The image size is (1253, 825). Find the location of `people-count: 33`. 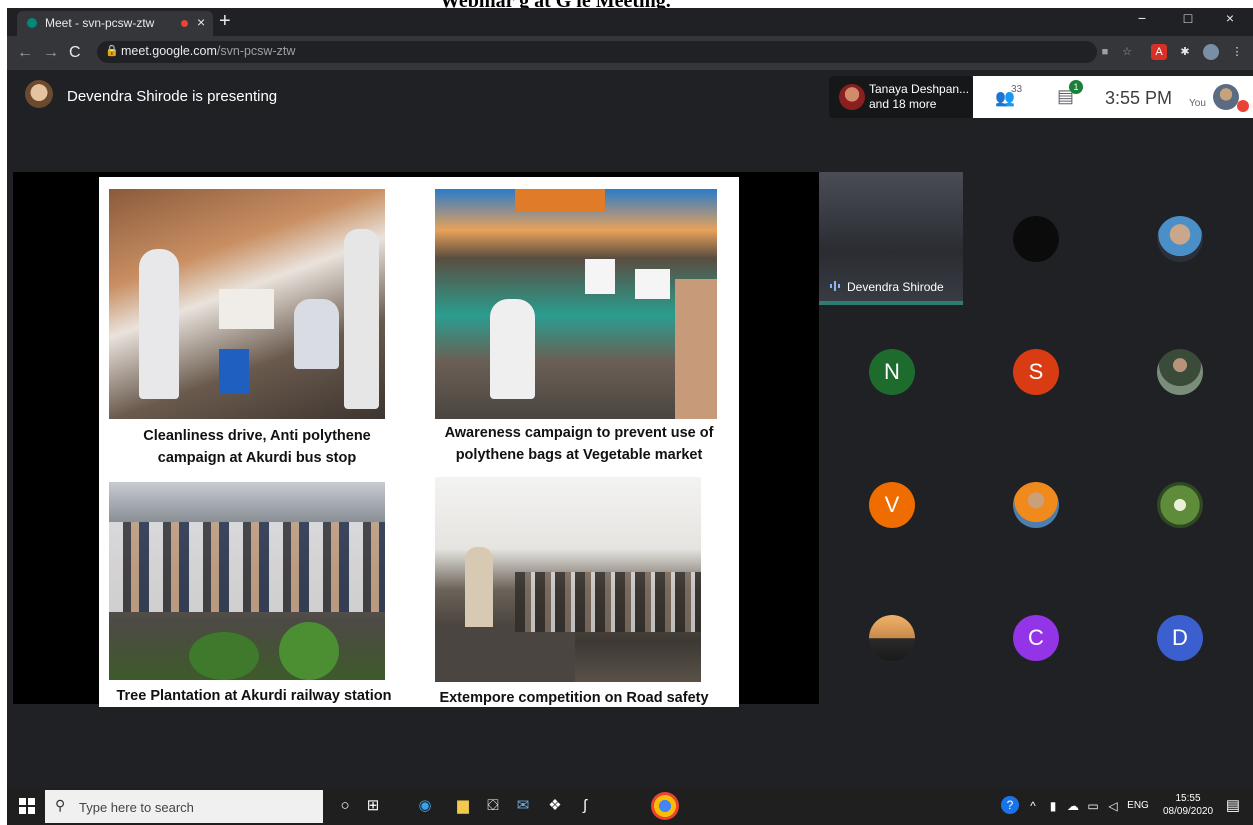

people-count: 33 is located at coordinates (1017, 89).